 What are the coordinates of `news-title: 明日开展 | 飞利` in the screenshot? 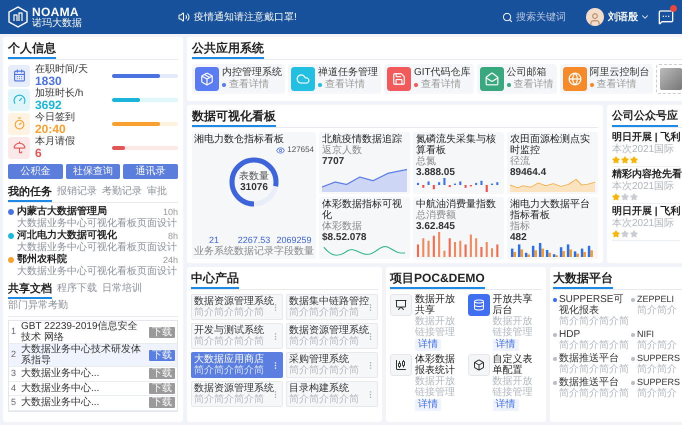 It's located at (646, 138).